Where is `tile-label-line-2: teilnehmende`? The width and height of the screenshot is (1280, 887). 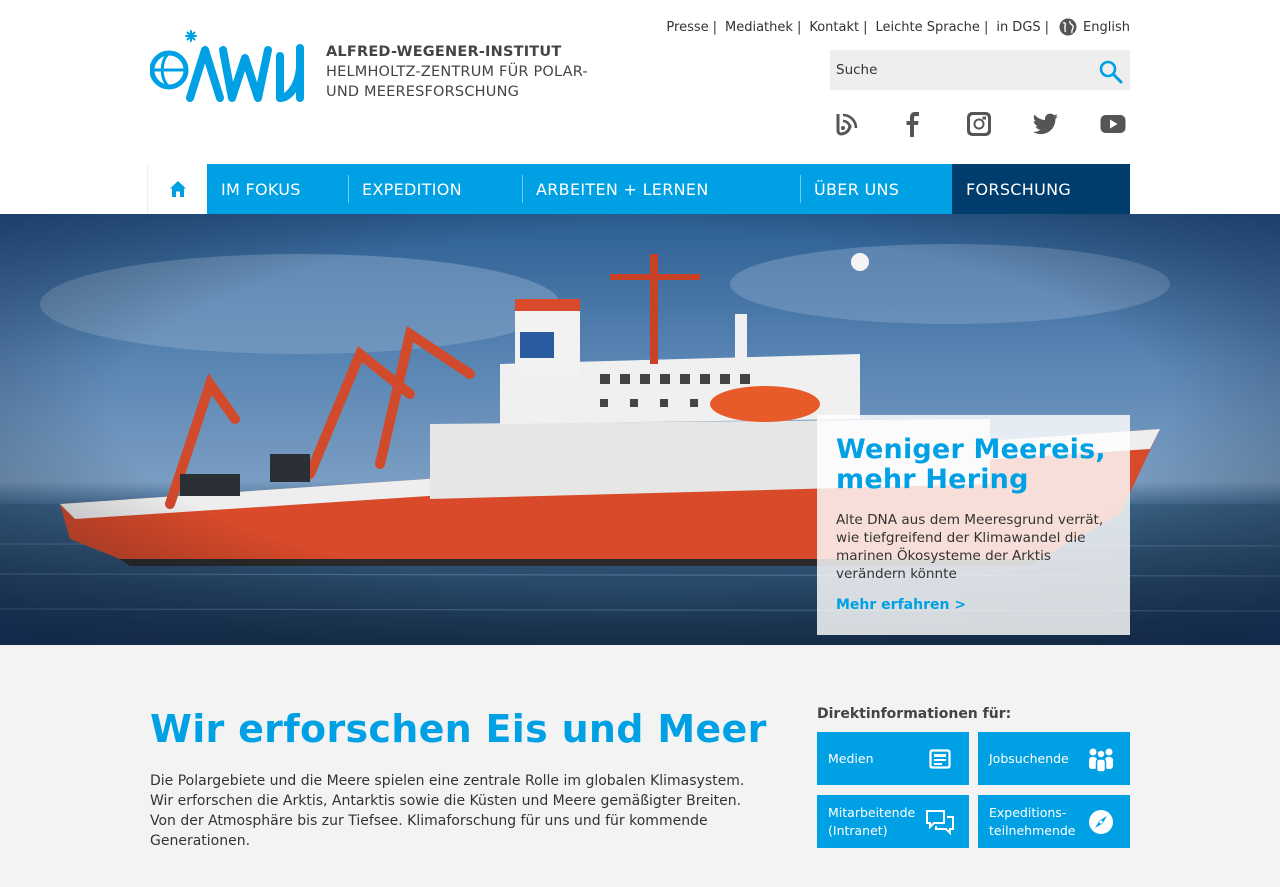
tile-label-line-2: teilnehmende is located at coordinates (1032, 830).